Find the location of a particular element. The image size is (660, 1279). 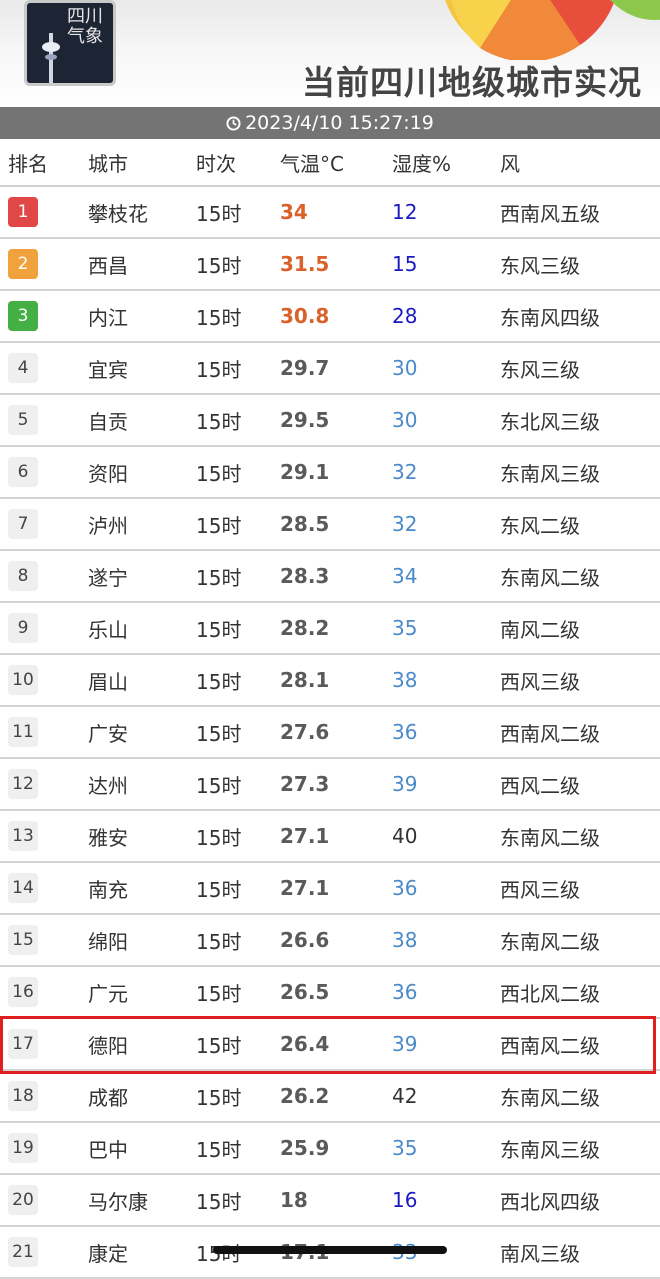

city-name: 南充 is located at coordinates (108, 889).